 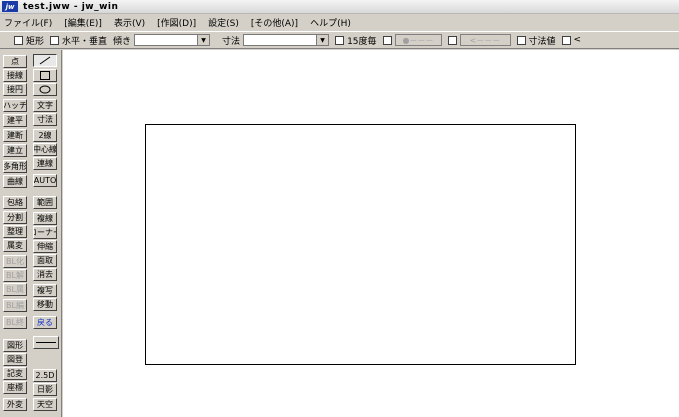 What do you see at coordinates (15, 135) in the screenshot?
I see `tool-building-section: 建断` at bounding box center [15, 135].